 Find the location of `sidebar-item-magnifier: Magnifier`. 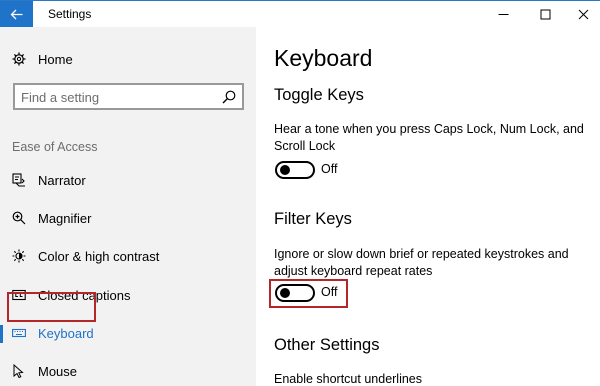

sidebar-item-magnifier: Magnifier is located at coordinates (128, 218).